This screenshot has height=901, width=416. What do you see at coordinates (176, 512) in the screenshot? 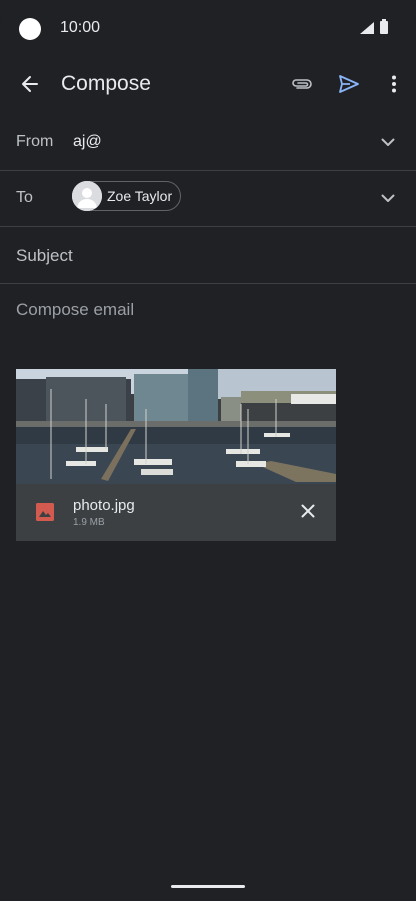
I see `attachment-info: photo.jpg 1.9 MB` at bounding box center [176, 512].